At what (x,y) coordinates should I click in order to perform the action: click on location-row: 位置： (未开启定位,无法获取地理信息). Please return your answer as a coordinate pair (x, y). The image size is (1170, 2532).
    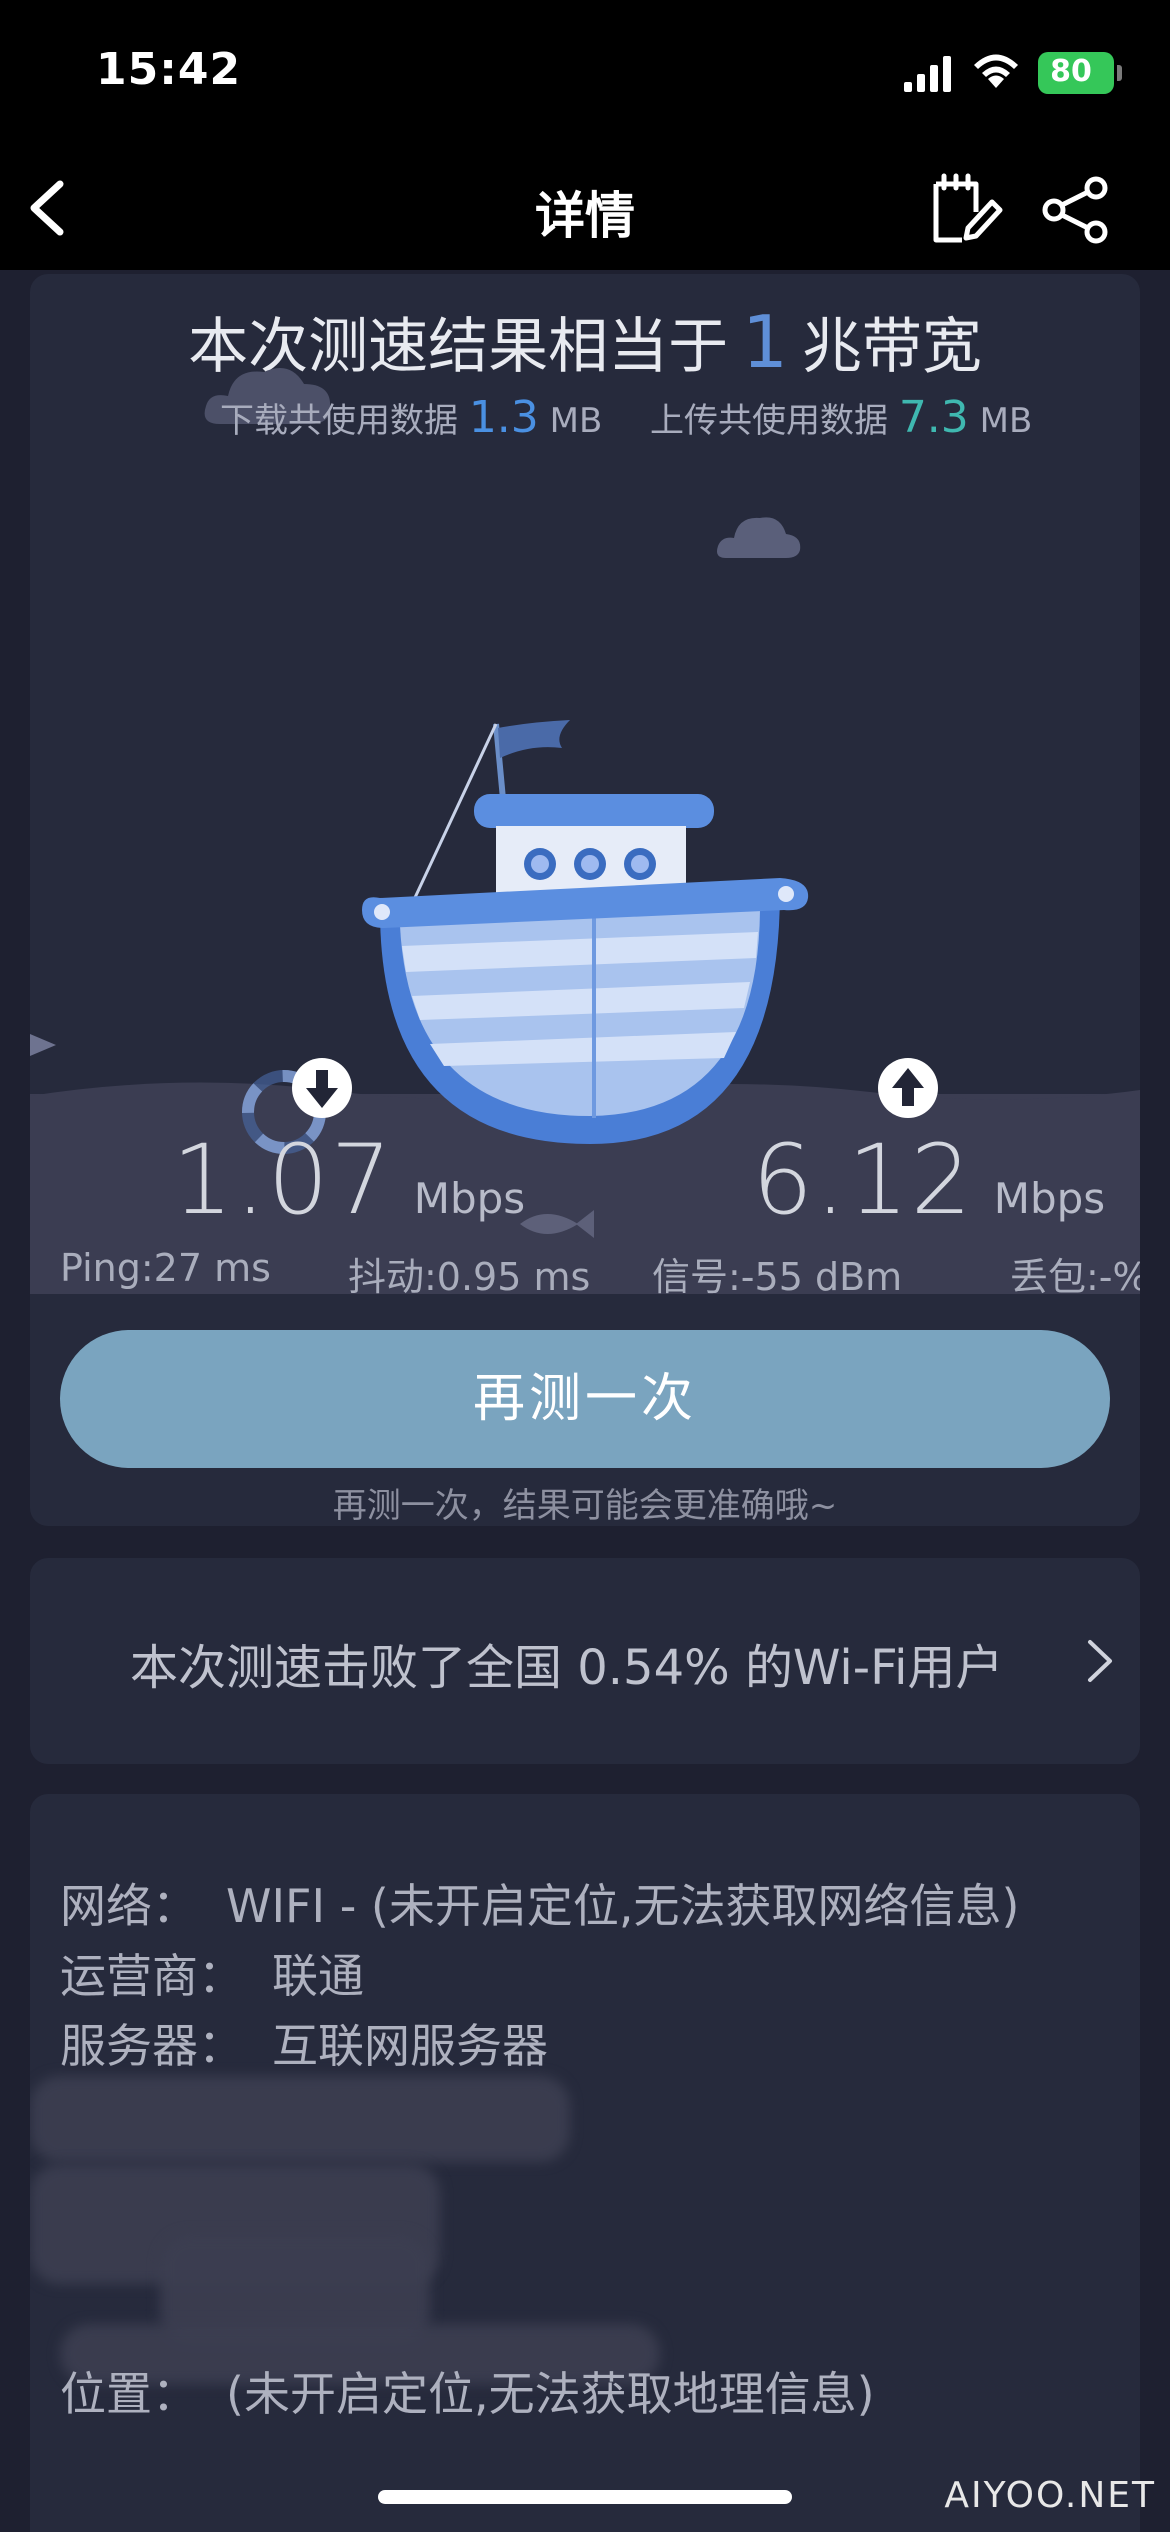
    Looking at the image, I should click on (467, 2391).